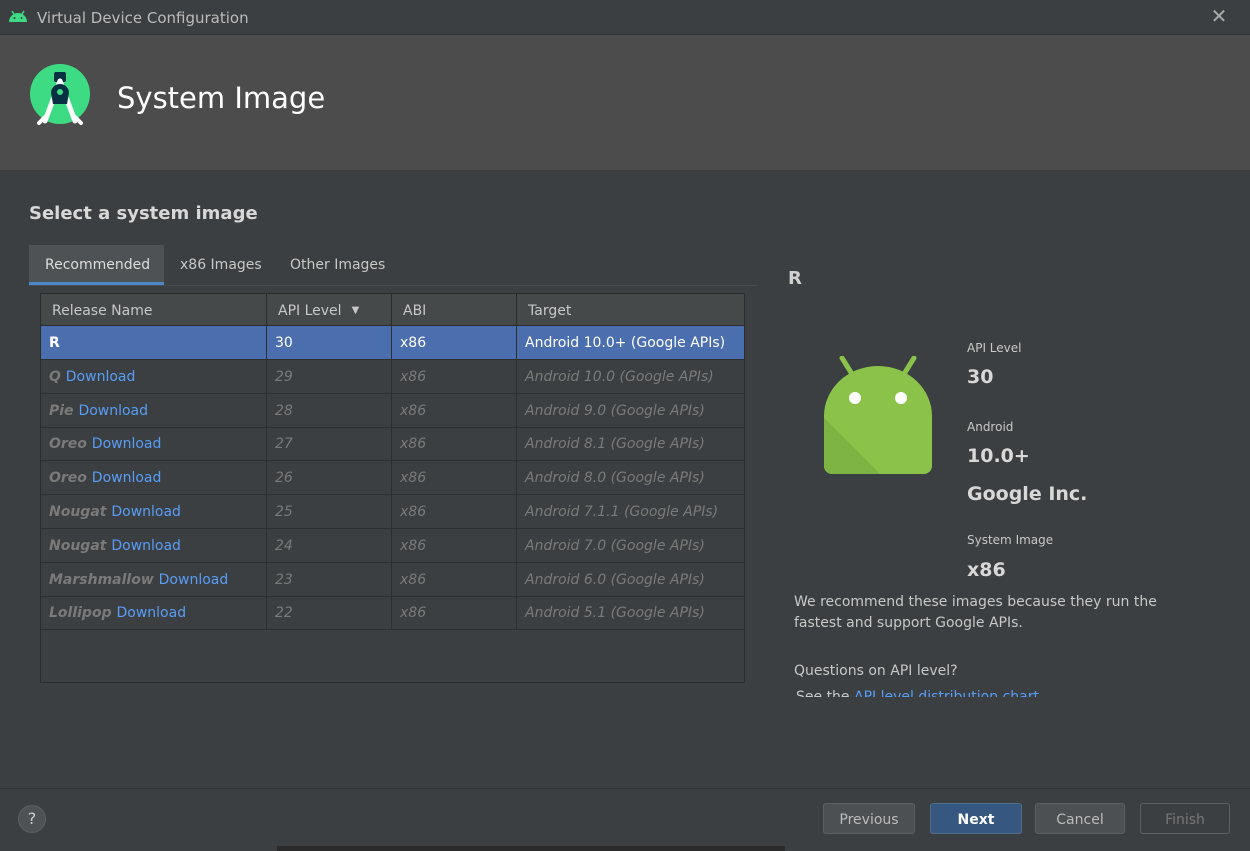  I want to click on window-title: Virtual Device Configuration, so click(143, 18).